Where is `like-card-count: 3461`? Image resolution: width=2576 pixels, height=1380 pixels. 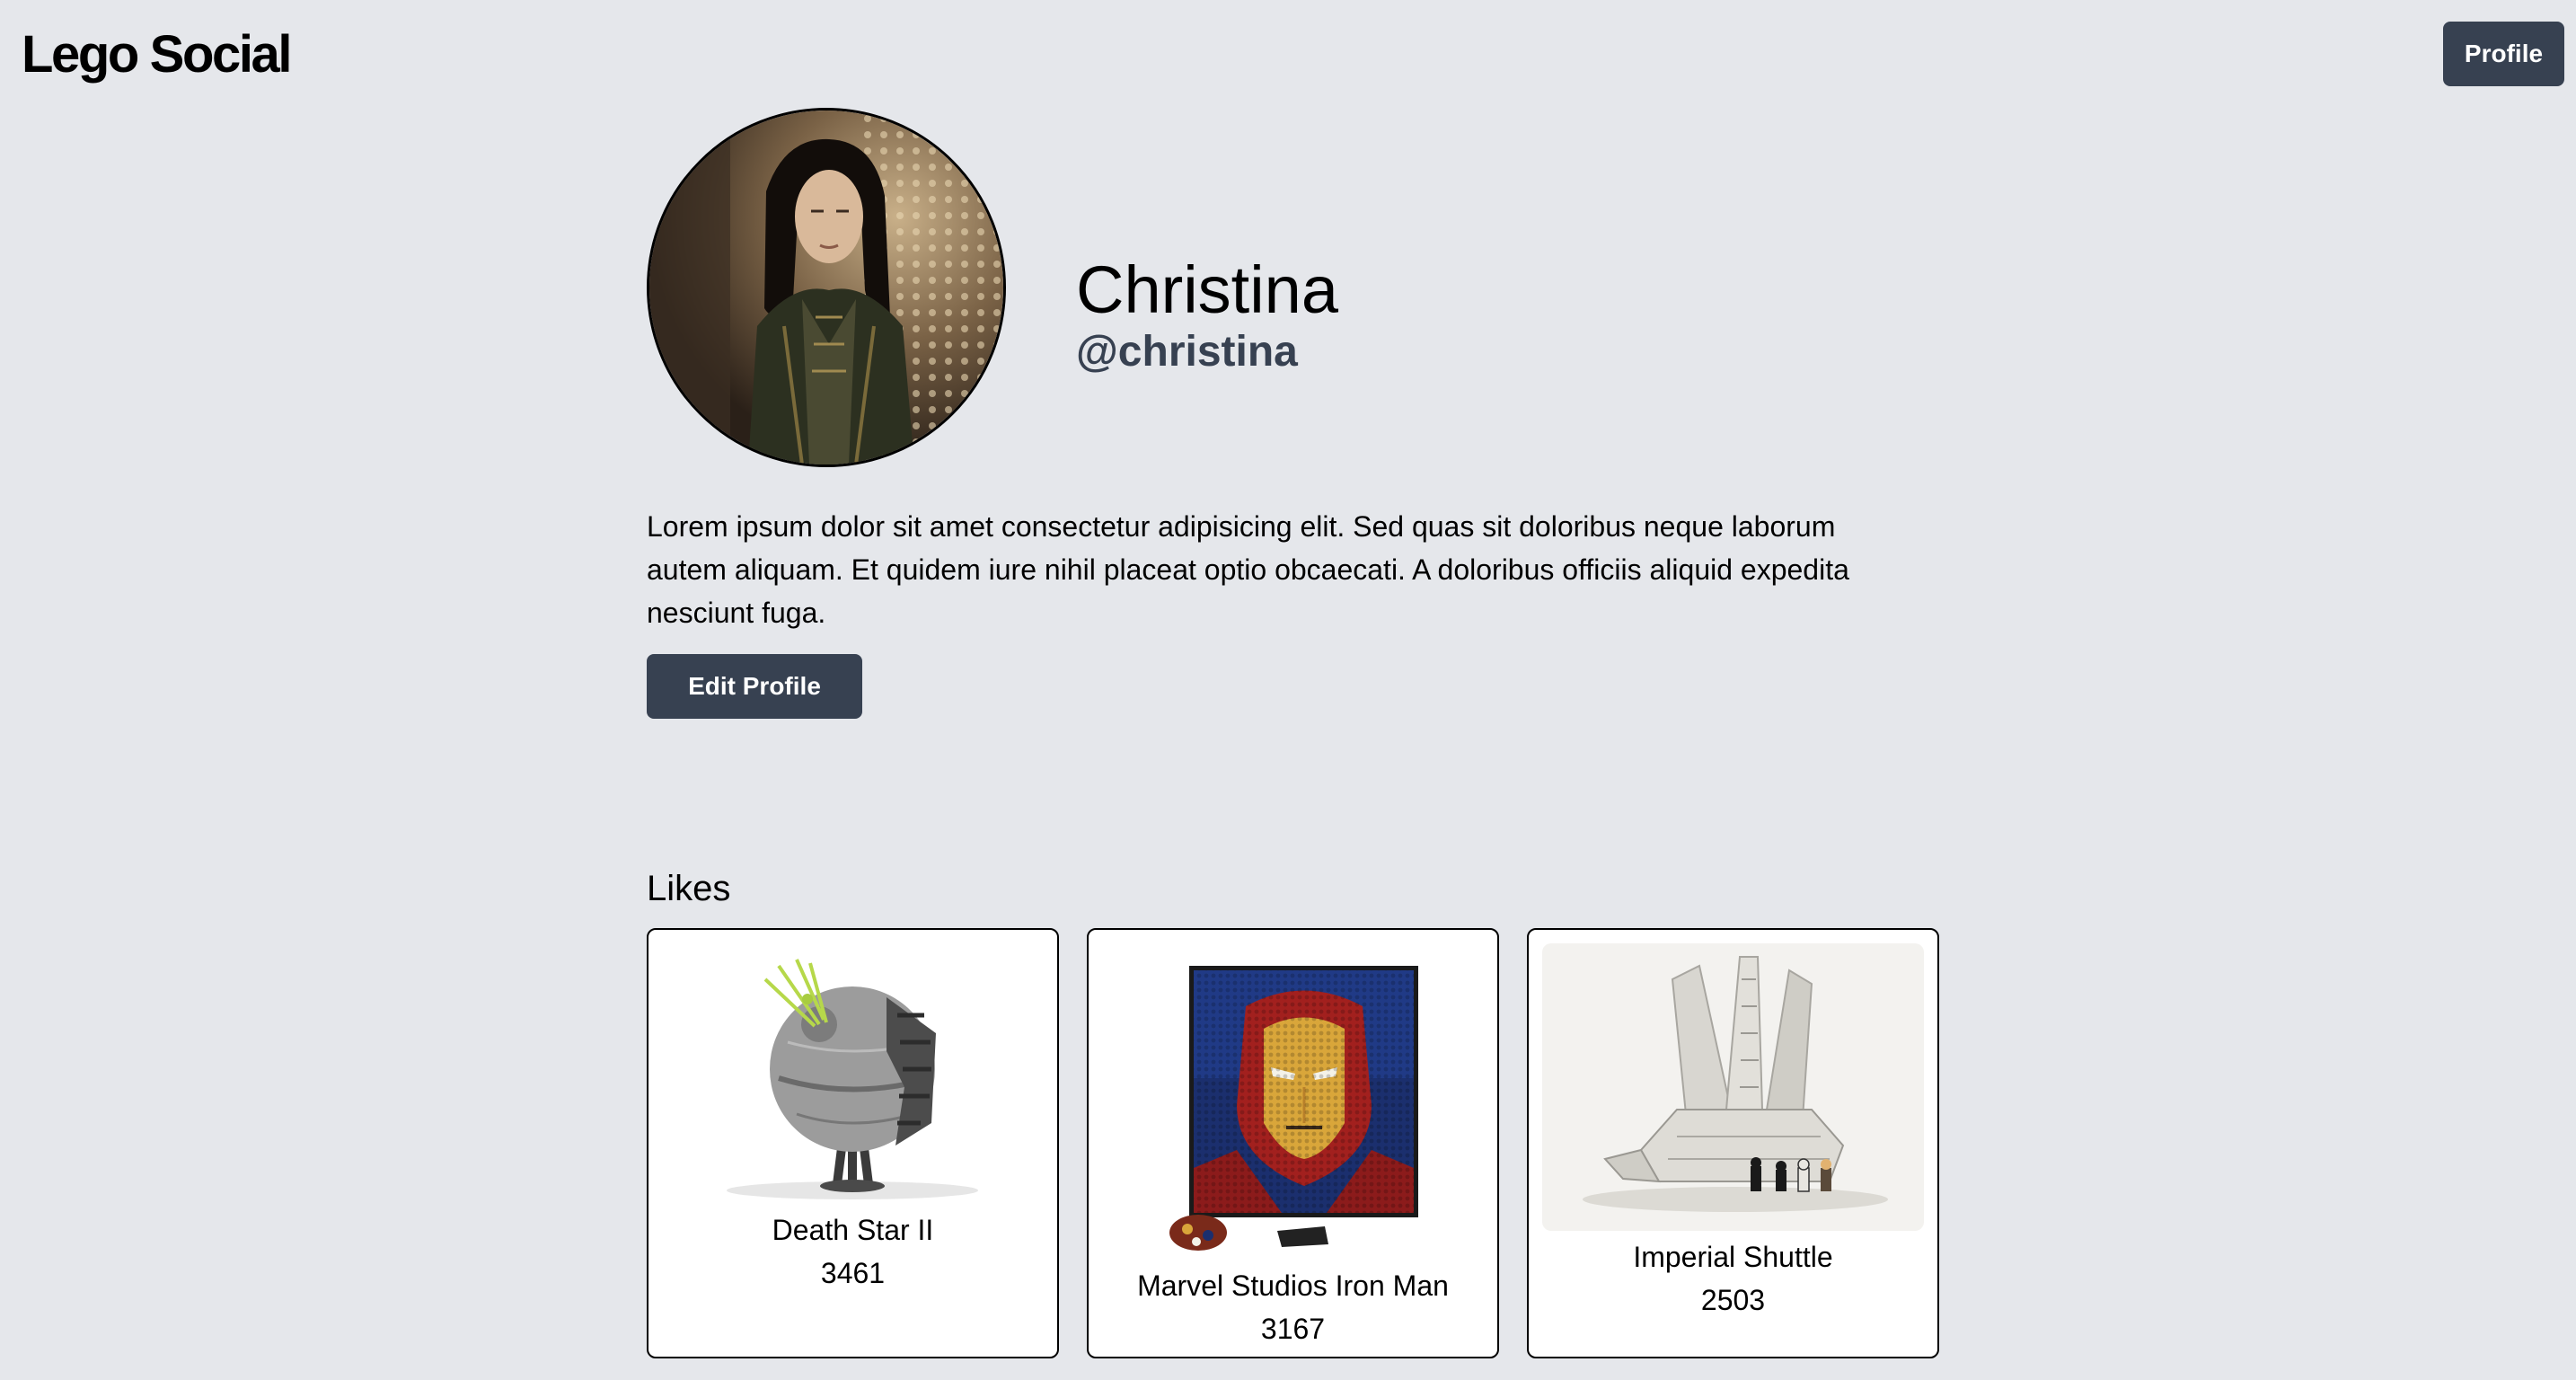
like-card-count: 3461 is located at coordinates (853, 1273).